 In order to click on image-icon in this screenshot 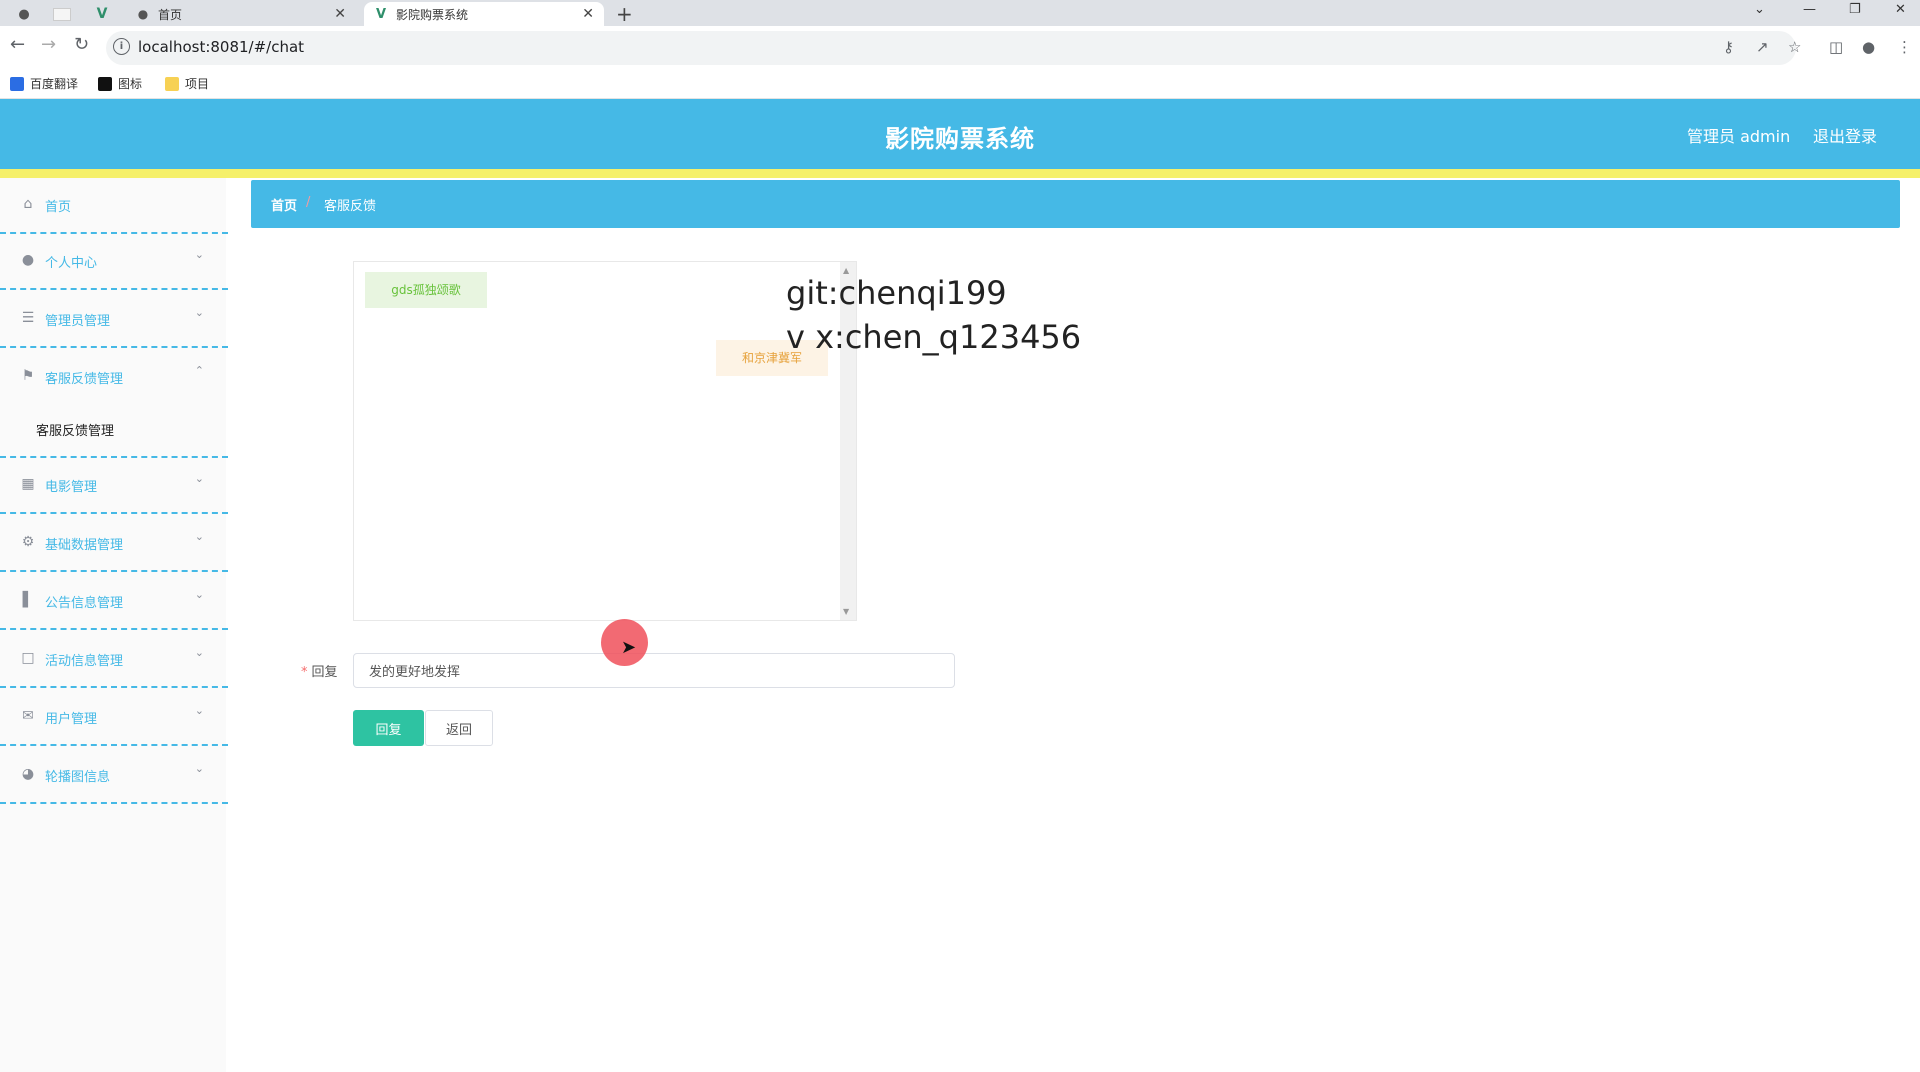, I will do `click(105, 83)`.